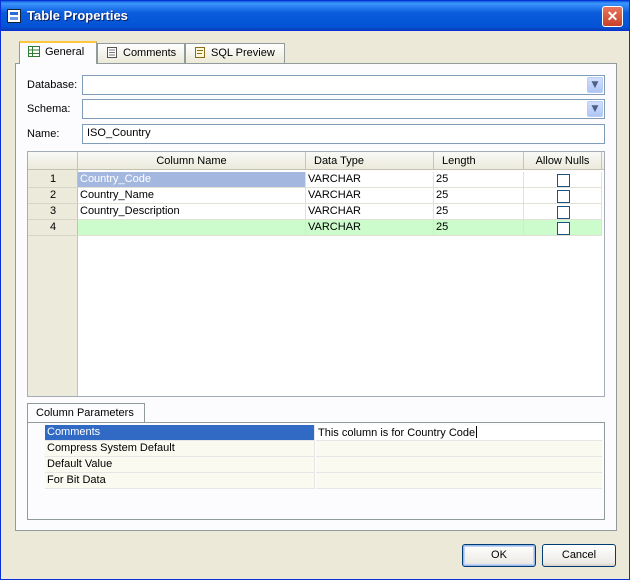 The image size is (630, 580). Describe the element at coordinates (65, 52) in the screenshot. I see `tab-general-label: General` at that location.